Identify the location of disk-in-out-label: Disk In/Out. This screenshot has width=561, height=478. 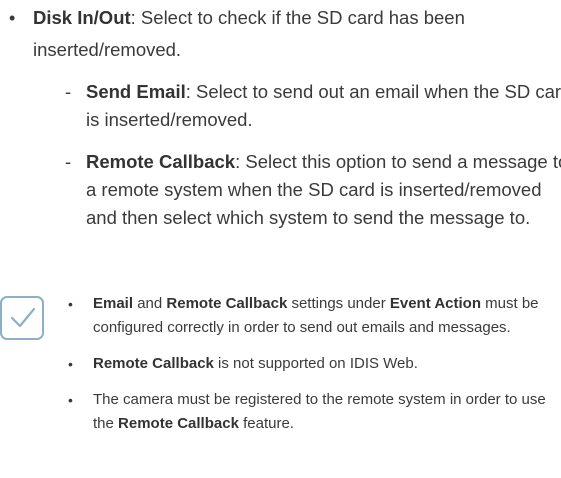
(82, 17).